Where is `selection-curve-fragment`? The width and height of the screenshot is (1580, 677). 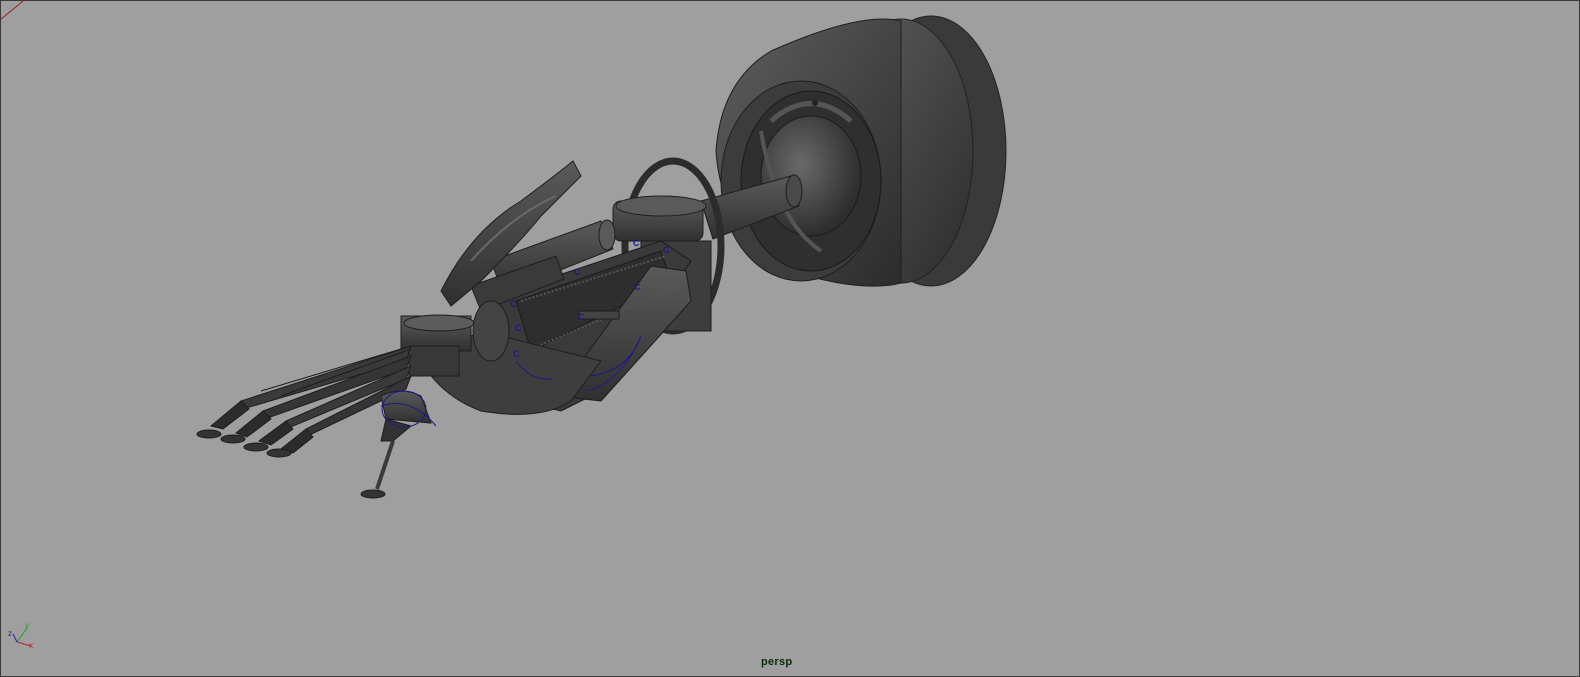
selection-curve-fragment is located at coordinates (12, 10).